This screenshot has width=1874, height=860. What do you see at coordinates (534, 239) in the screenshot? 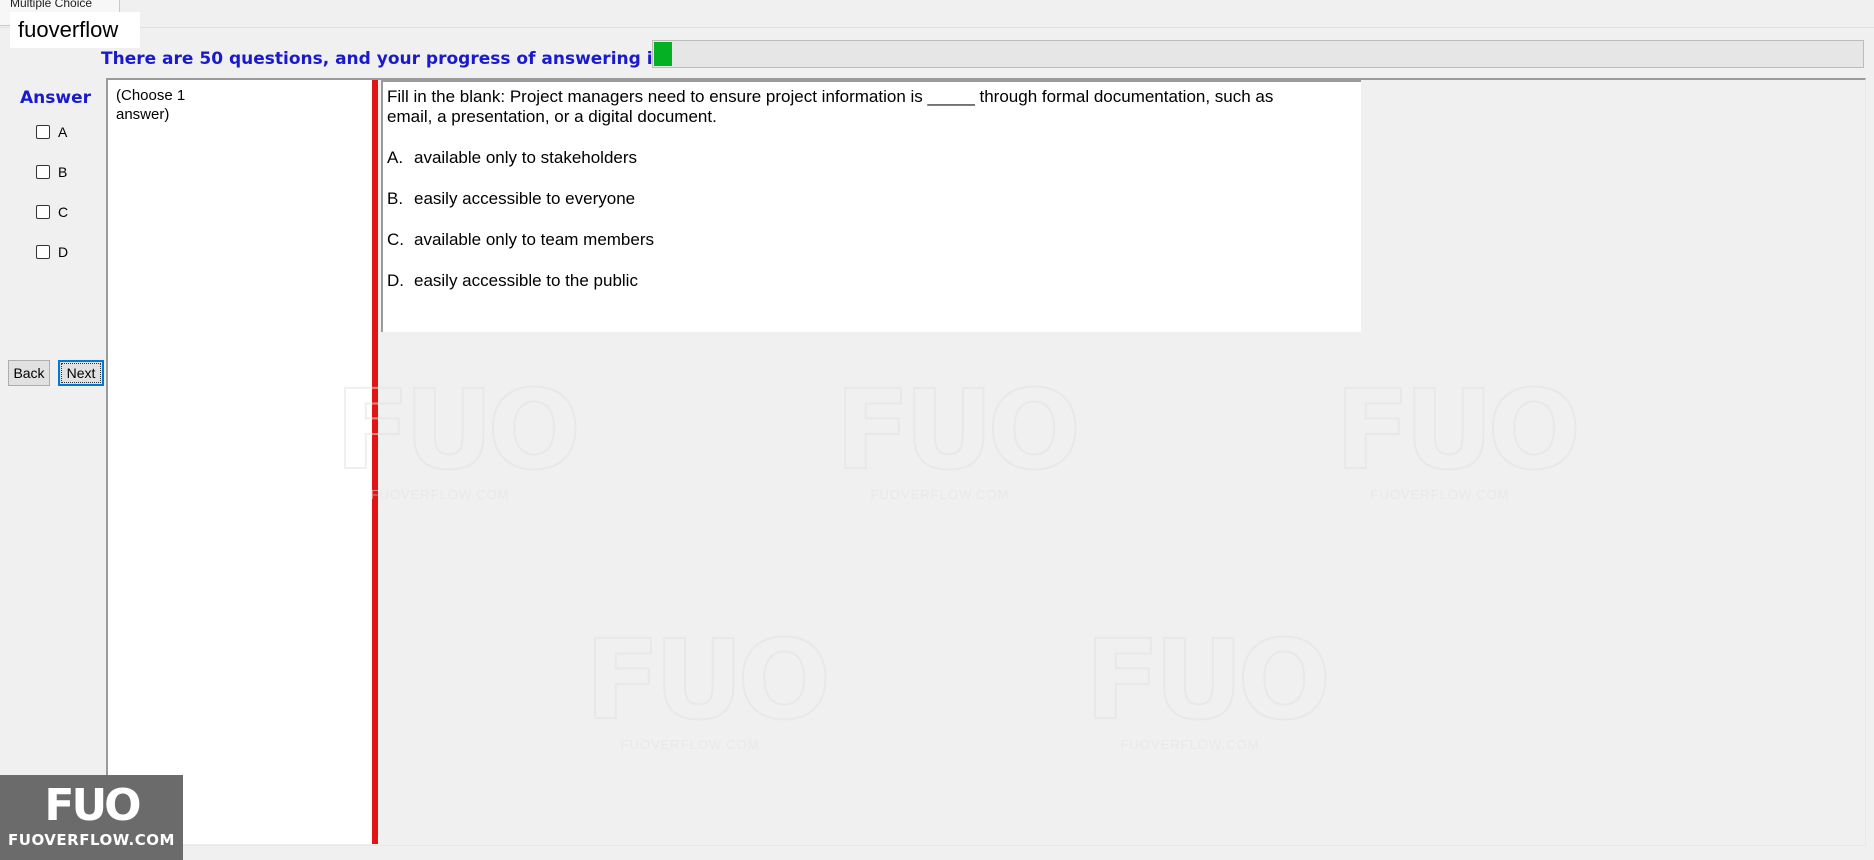
I see `choice-text: available only to team members` at bounding box center [534, 239].